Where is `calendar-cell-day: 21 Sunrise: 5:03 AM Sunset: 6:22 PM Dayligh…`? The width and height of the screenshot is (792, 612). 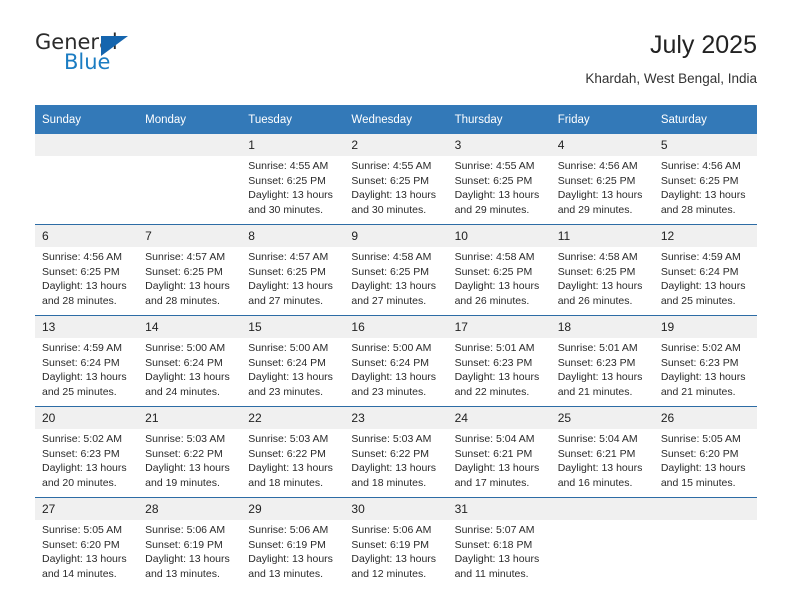
calendar-cell-day: 21 Sunrise: 5:03 AM Sunset: 6:22 PM Dayligh… is located at coordinates (190, 452).